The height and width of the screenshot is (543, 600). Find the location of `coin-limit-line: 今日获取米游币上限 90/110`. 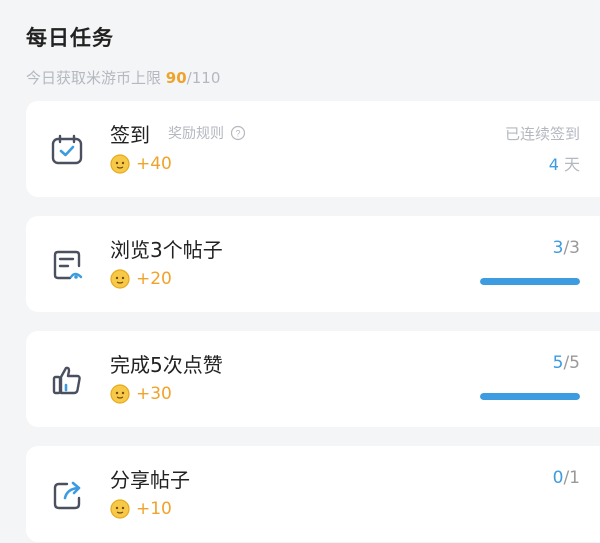

coin-limit-line: 今日获取米游币上限 90/110 is located at coordinates (123, 77).